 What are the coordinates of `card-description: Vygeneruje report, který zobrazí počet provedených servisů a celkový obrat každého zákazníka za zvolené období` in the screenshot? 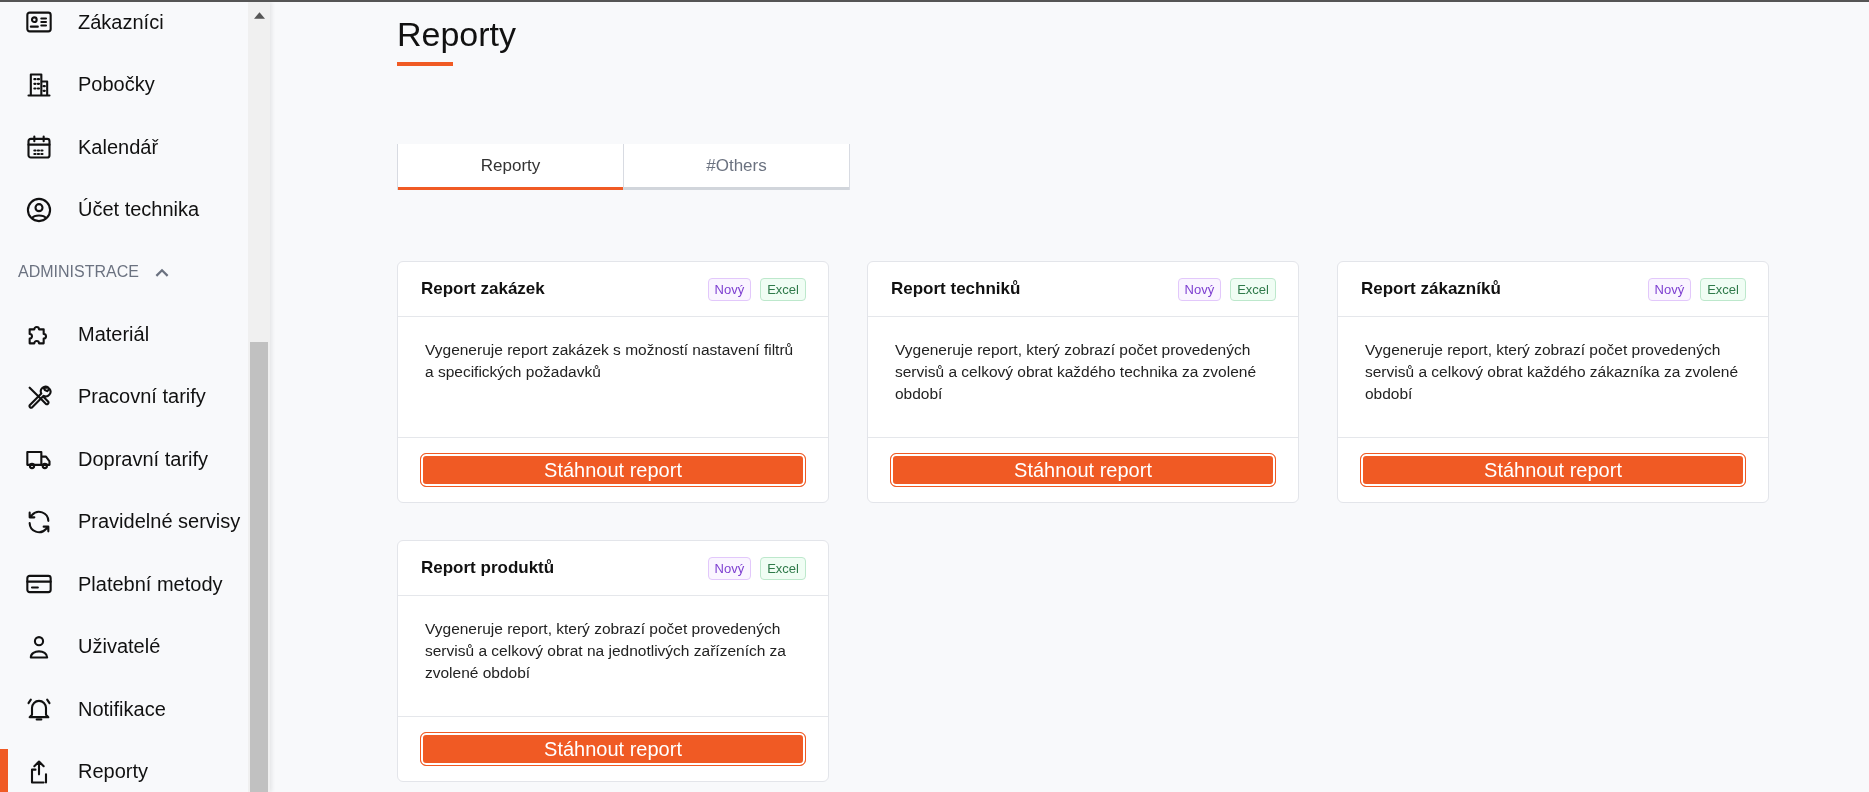 It's located at (1552, 372).